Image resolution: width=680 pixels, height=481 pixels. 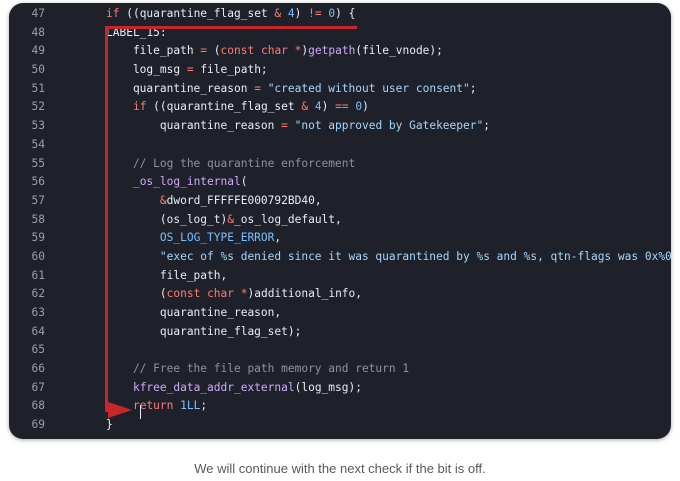 I want to click on line-number: 50, so click(x=38, y=70).